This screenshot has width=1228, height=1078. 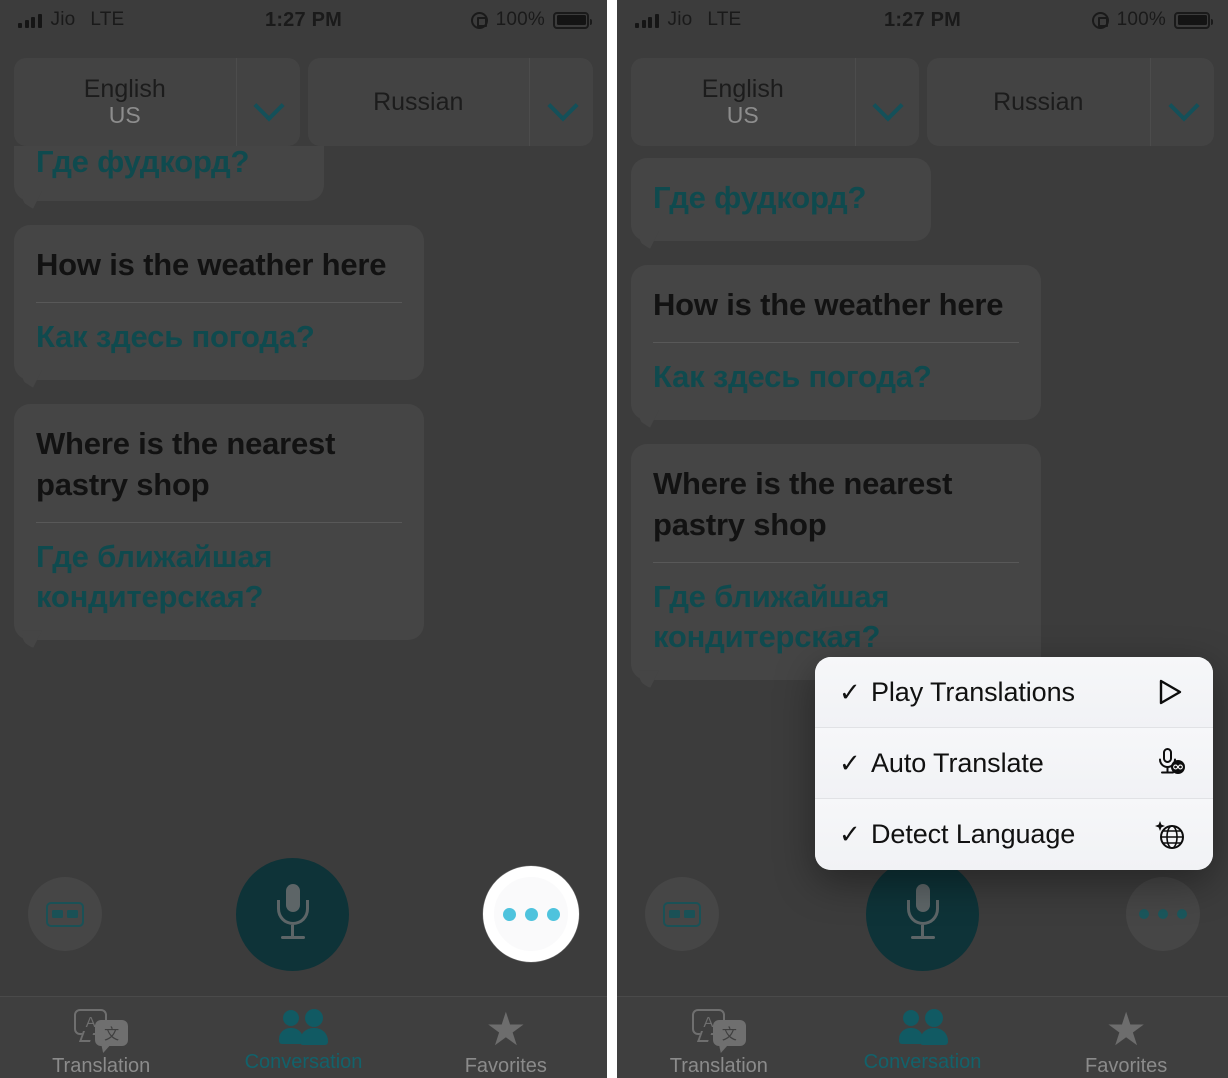 I want to click on tab-bar-right: A文 Translation Conversation ★ Favorites, so click(x=922, y=1037).